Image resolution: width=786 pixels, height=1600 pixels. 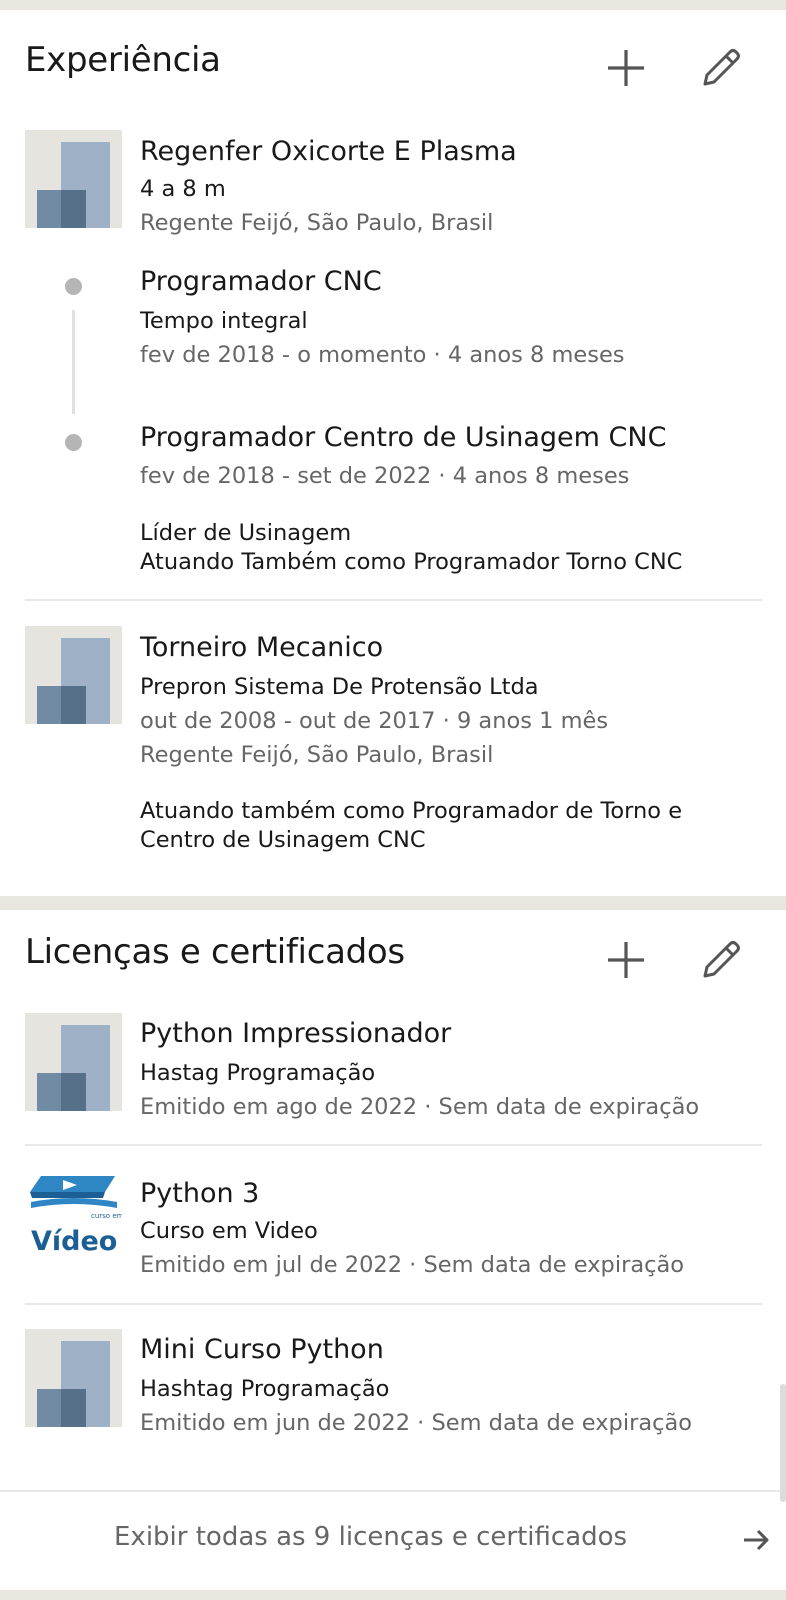 I want to click on license-issuer: Curso em Video, so click(x=229, y=1231).